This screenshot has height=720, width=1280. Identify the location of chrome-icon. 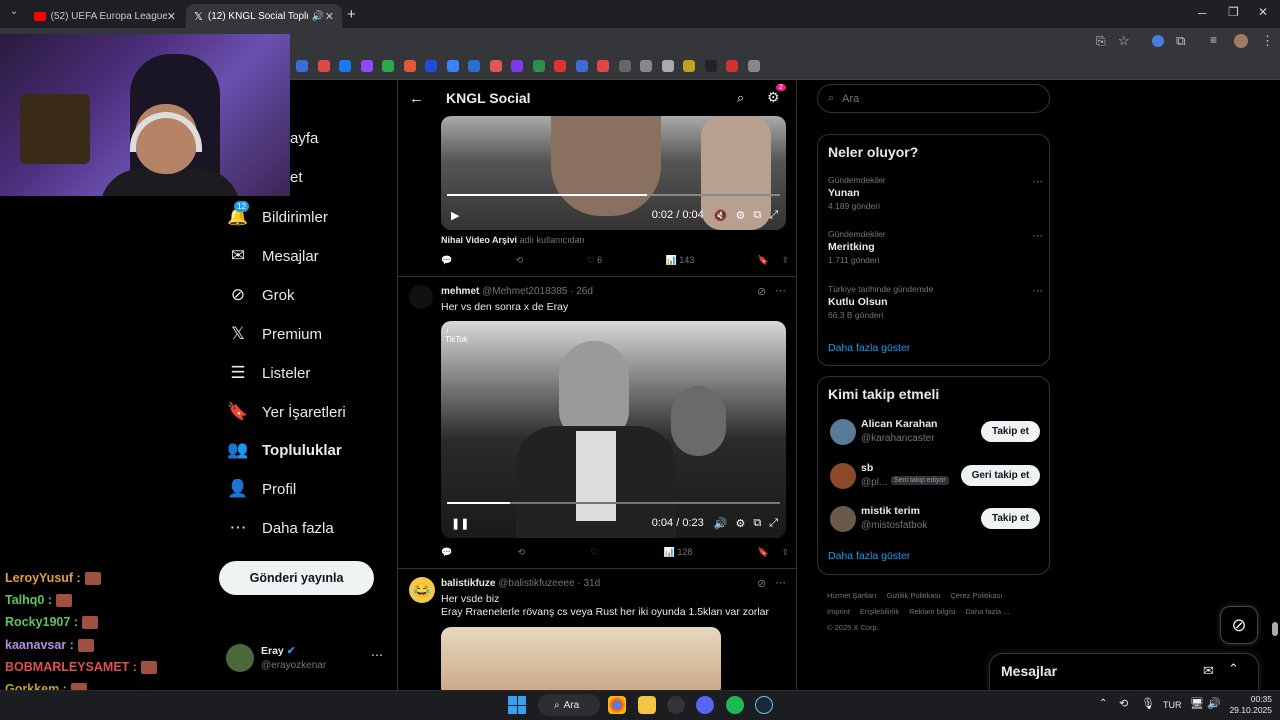
(617, 705).